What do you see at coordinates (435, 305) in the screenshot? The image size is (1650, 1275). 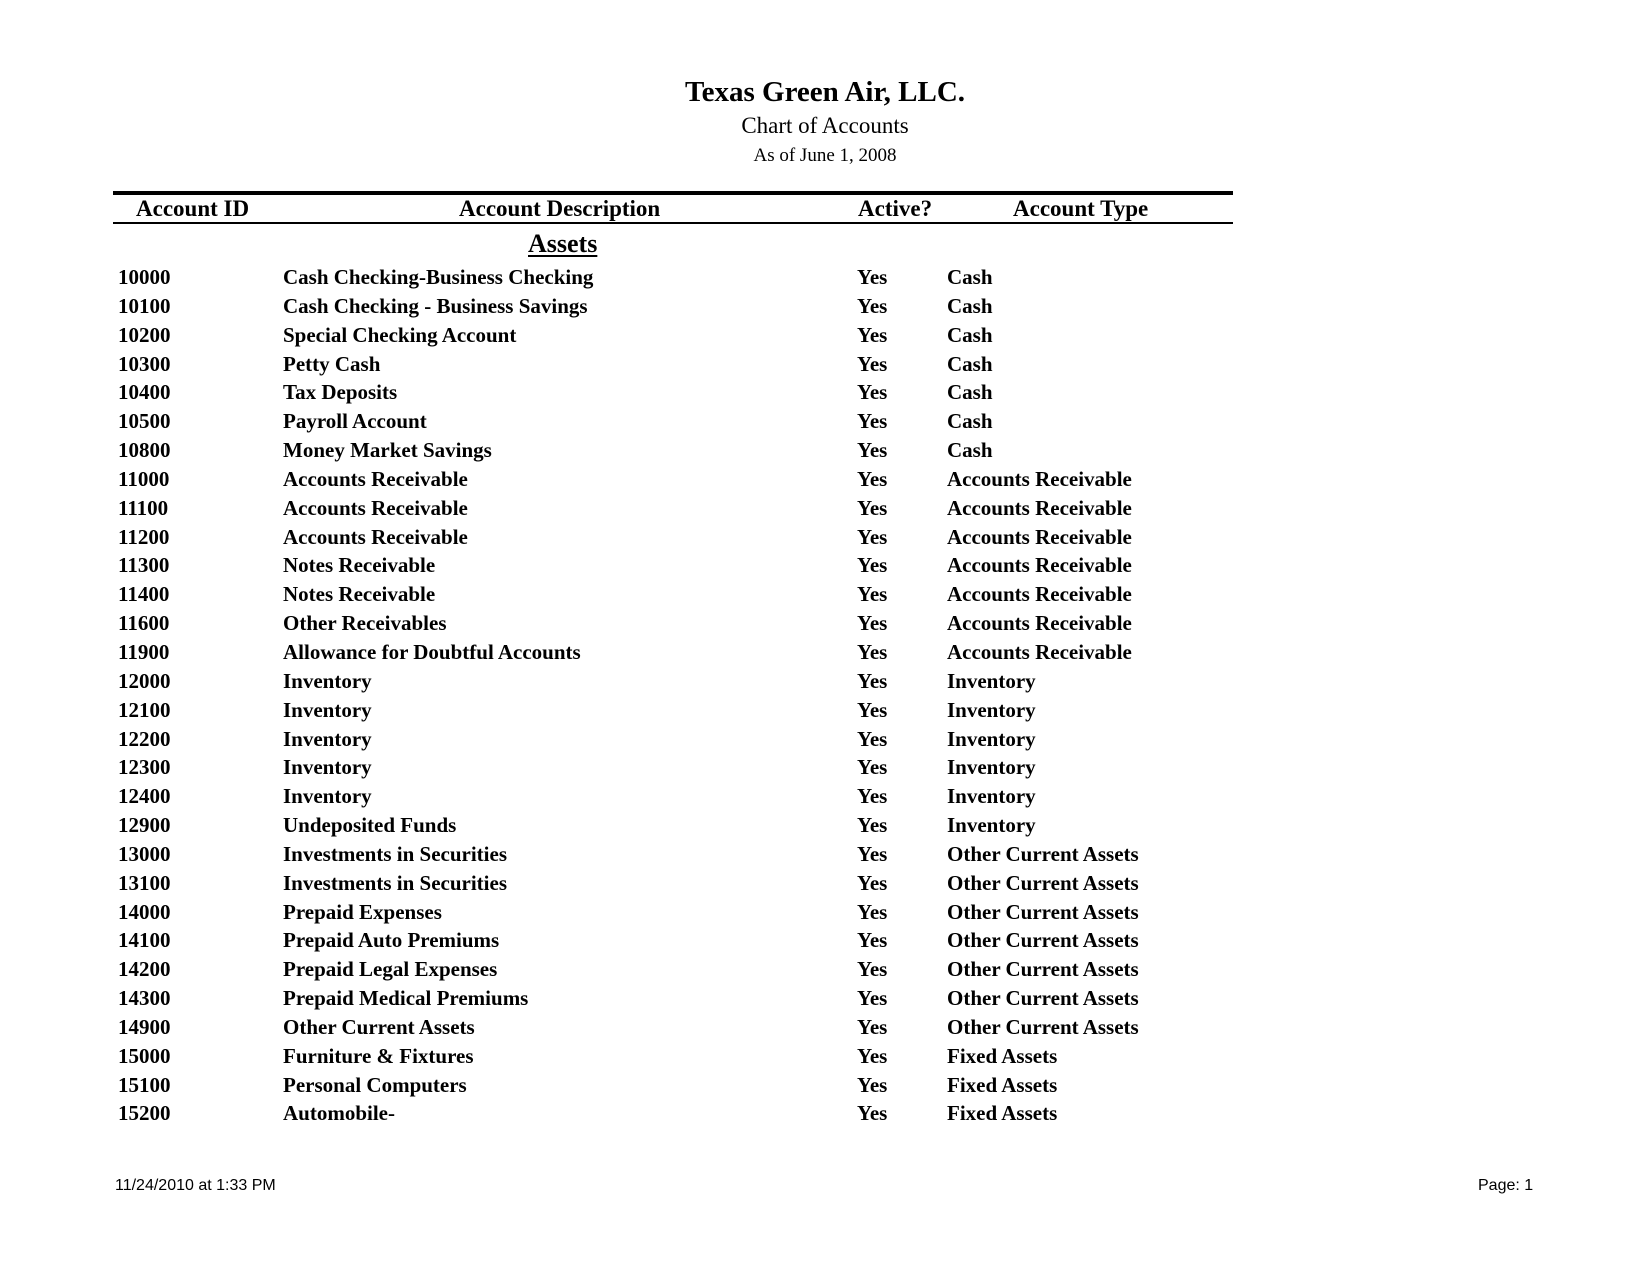 I see `account-description: Cash Checking - Business Savings` at bounding box center [435, 305].